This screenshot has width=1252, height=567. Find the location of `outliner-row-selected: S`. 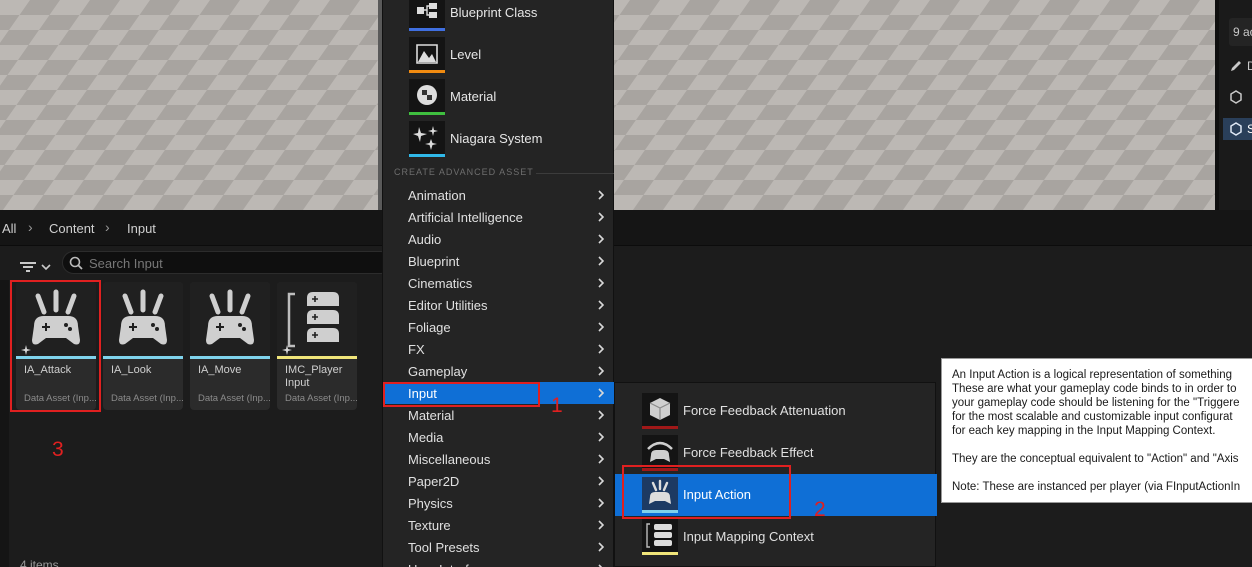

outliner-row-selected: S is located at coordinates (1237, 129).